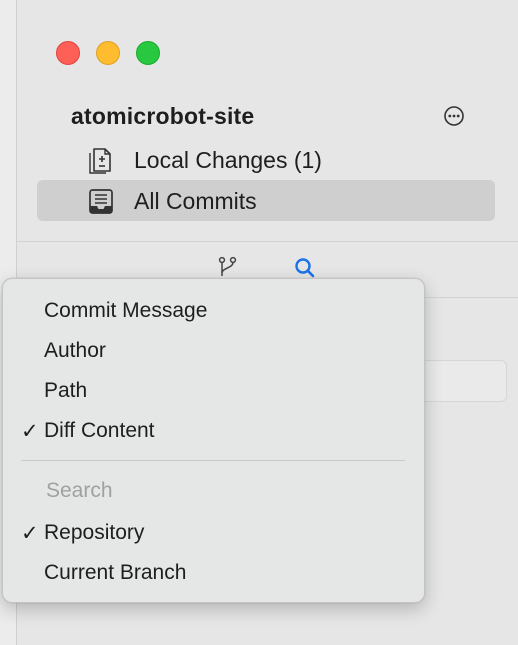 The width and height of the screenshot is (518, 645). I want to click on menu-header-label: Search, so click(79, 490).